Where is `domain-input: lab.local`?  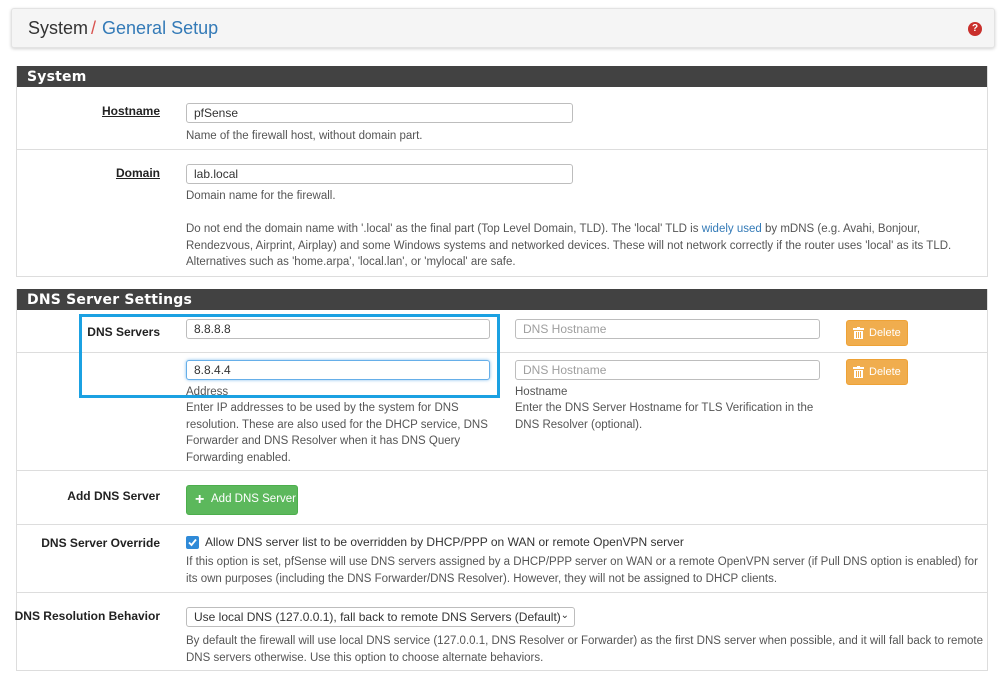
domain-input: lab.local is located at coordinates (379, 174).